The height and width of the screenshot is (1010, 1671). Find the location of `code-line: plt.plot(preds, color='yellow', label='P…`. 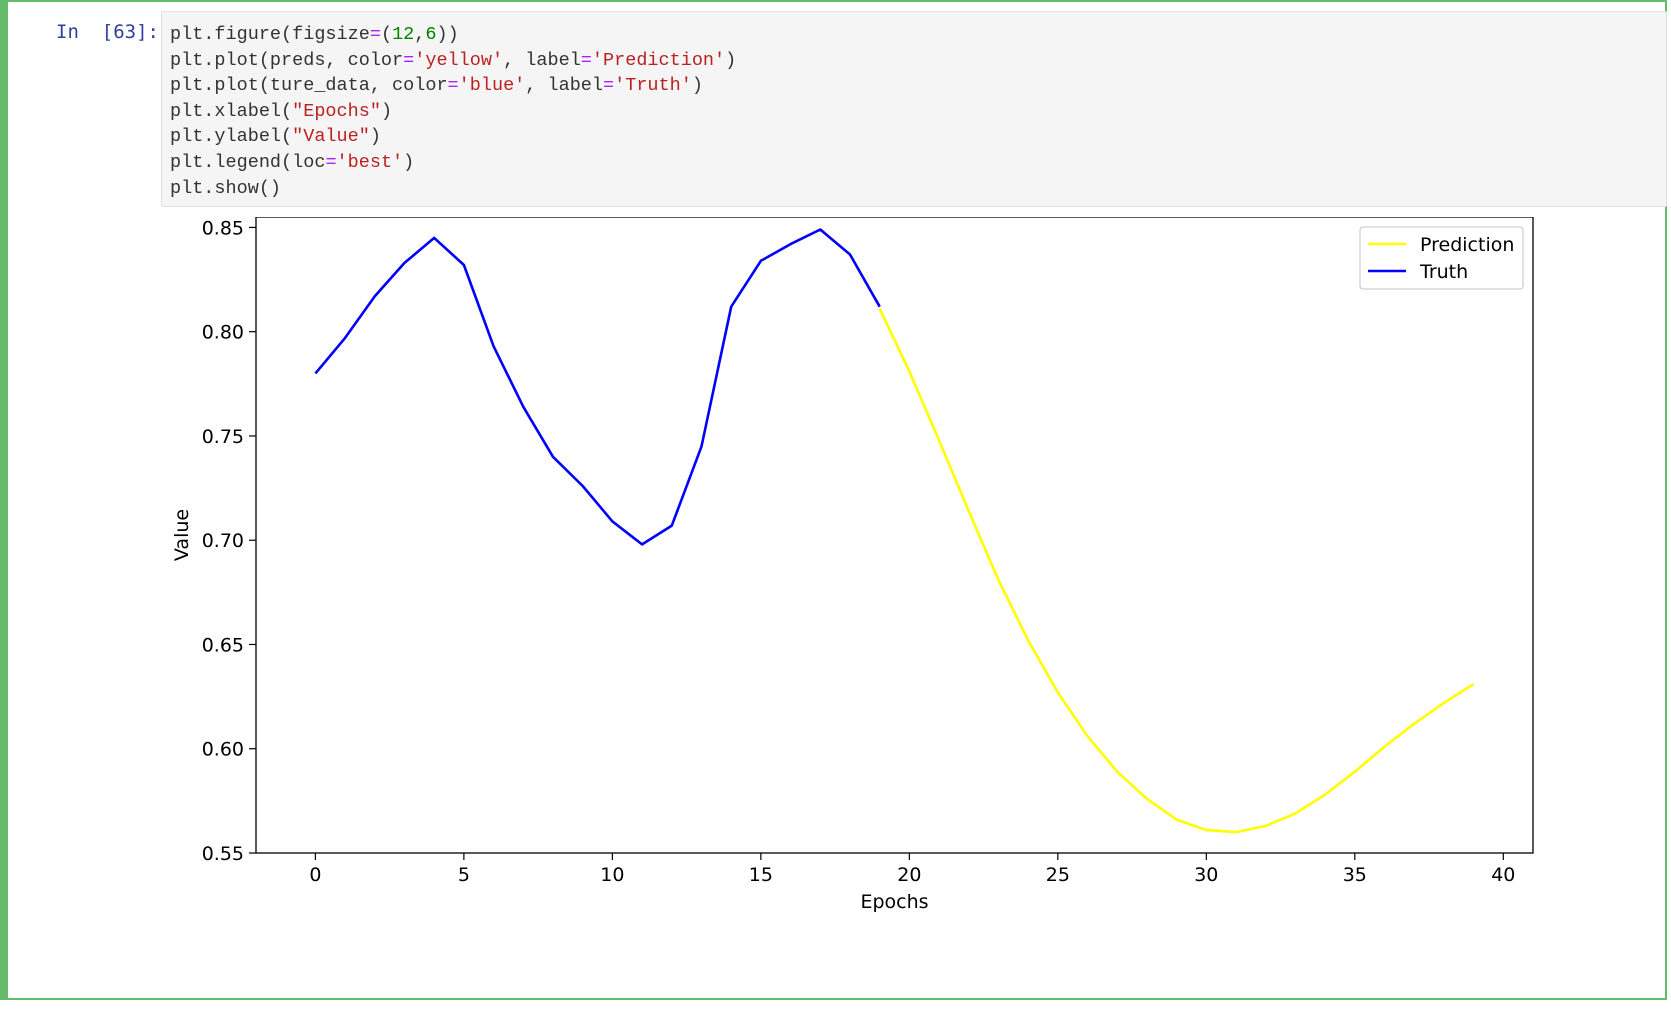

code-line: plt.plot(preds, color='yellow', label='P… is located at coordinates (453, 60).